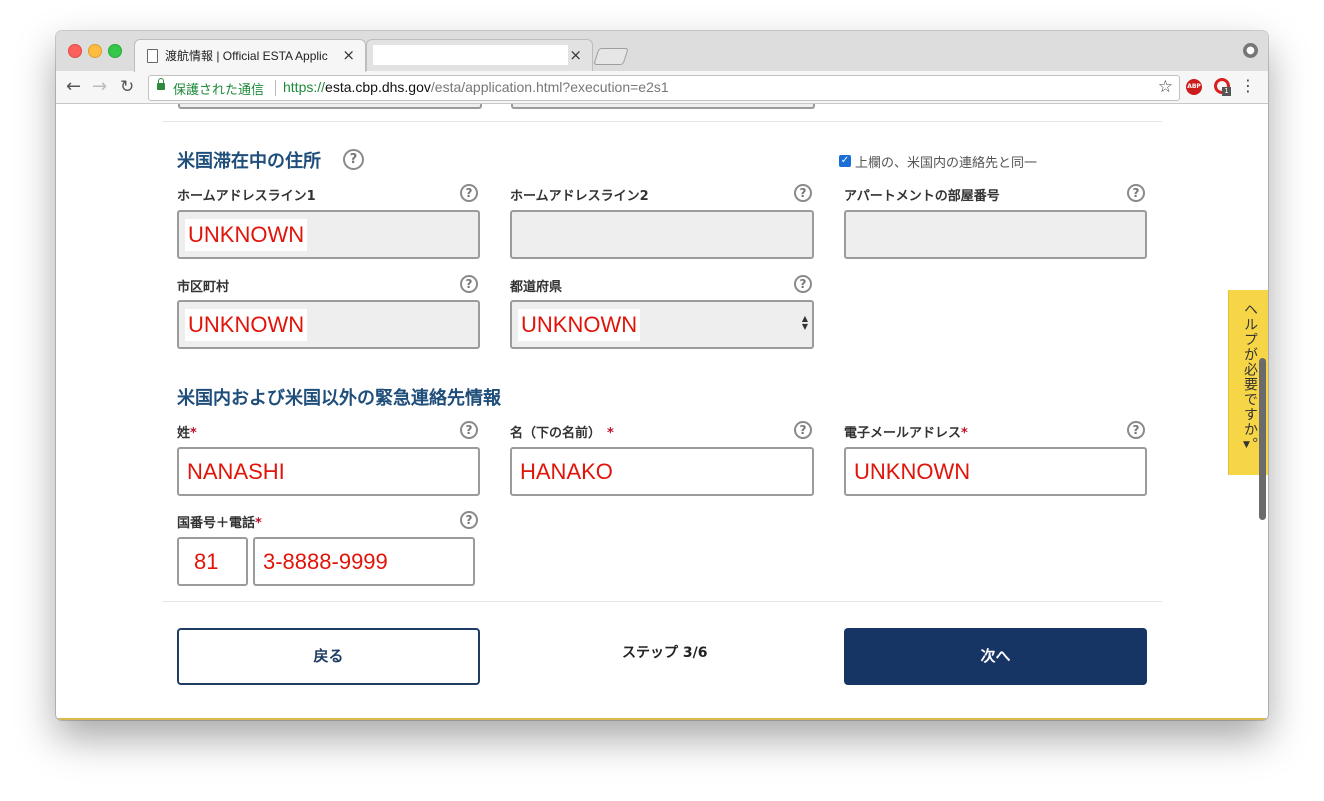 The height and width of the screenshot is (801, 1324). Describe the element at coordinates (995, 471) in the screenshot. I see `email-input: UNKNOWN` at that location.